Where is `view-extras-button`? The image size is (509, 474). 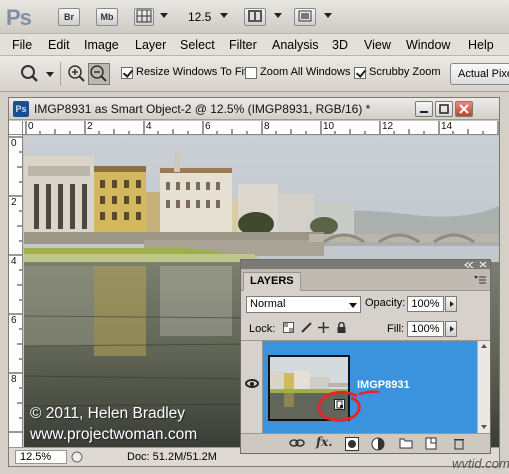 view-extras-button is located at coordinates (144, 17).